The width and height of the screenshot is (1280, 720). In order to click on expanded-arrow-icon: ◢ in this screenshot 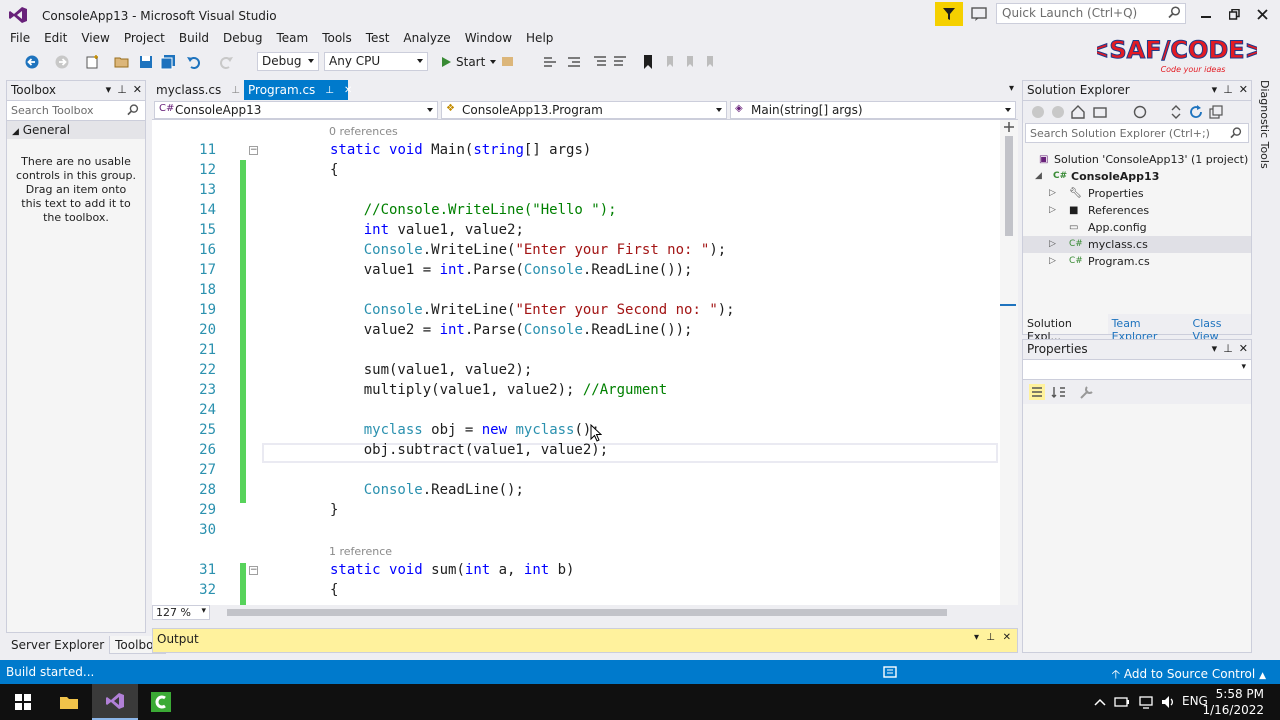, I will do `click(1038, 176)`.